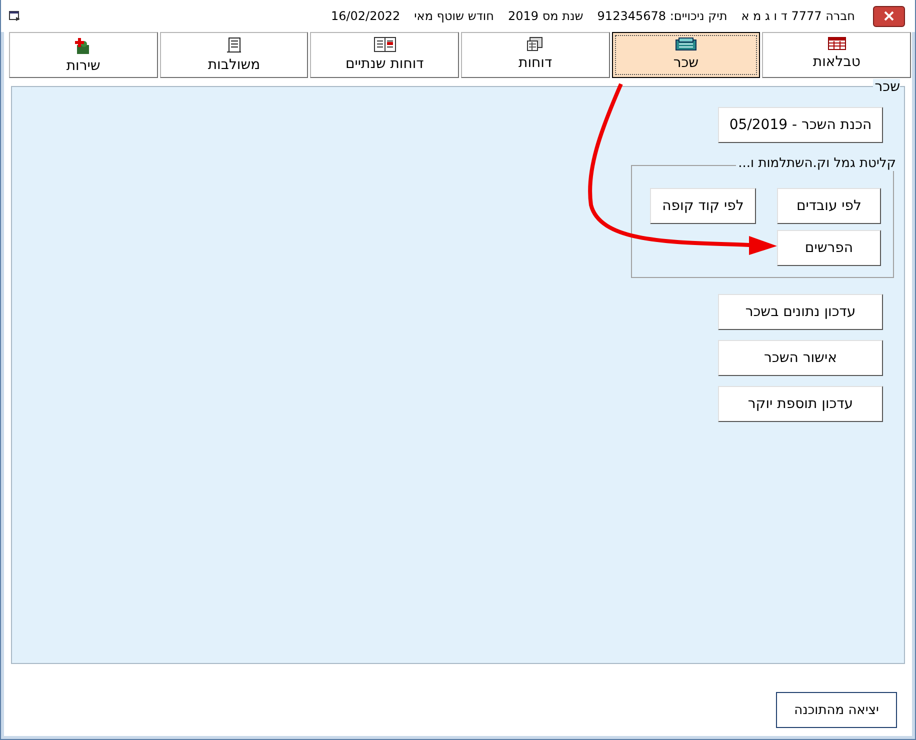 Image resolution: width=916 pixels, height=740 pixels. Describe the element at coordinates (836, 710) in the screenshot. I see `exit-button: יציאה מהתוכנה` at that location.